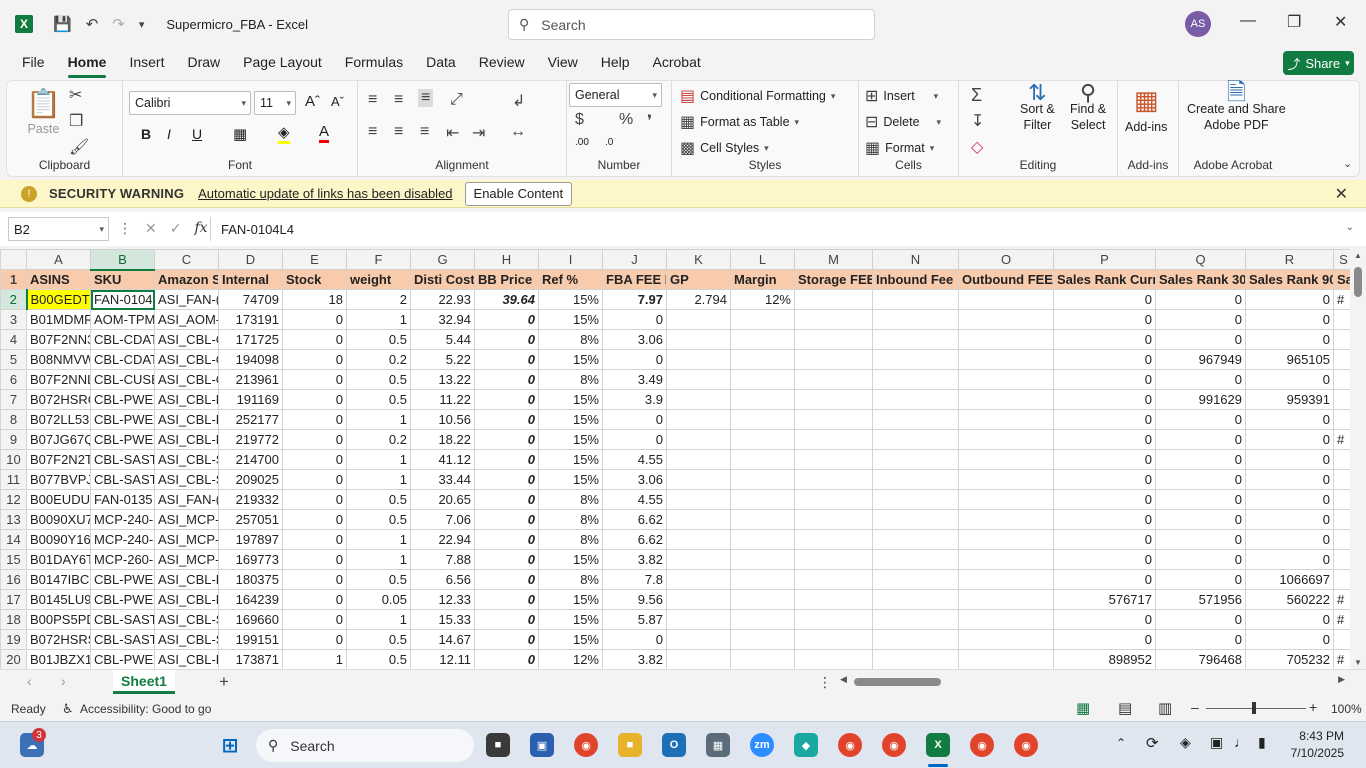 The image size is (1366, 768). I want to click on cell: 171725, so click(250, 339).